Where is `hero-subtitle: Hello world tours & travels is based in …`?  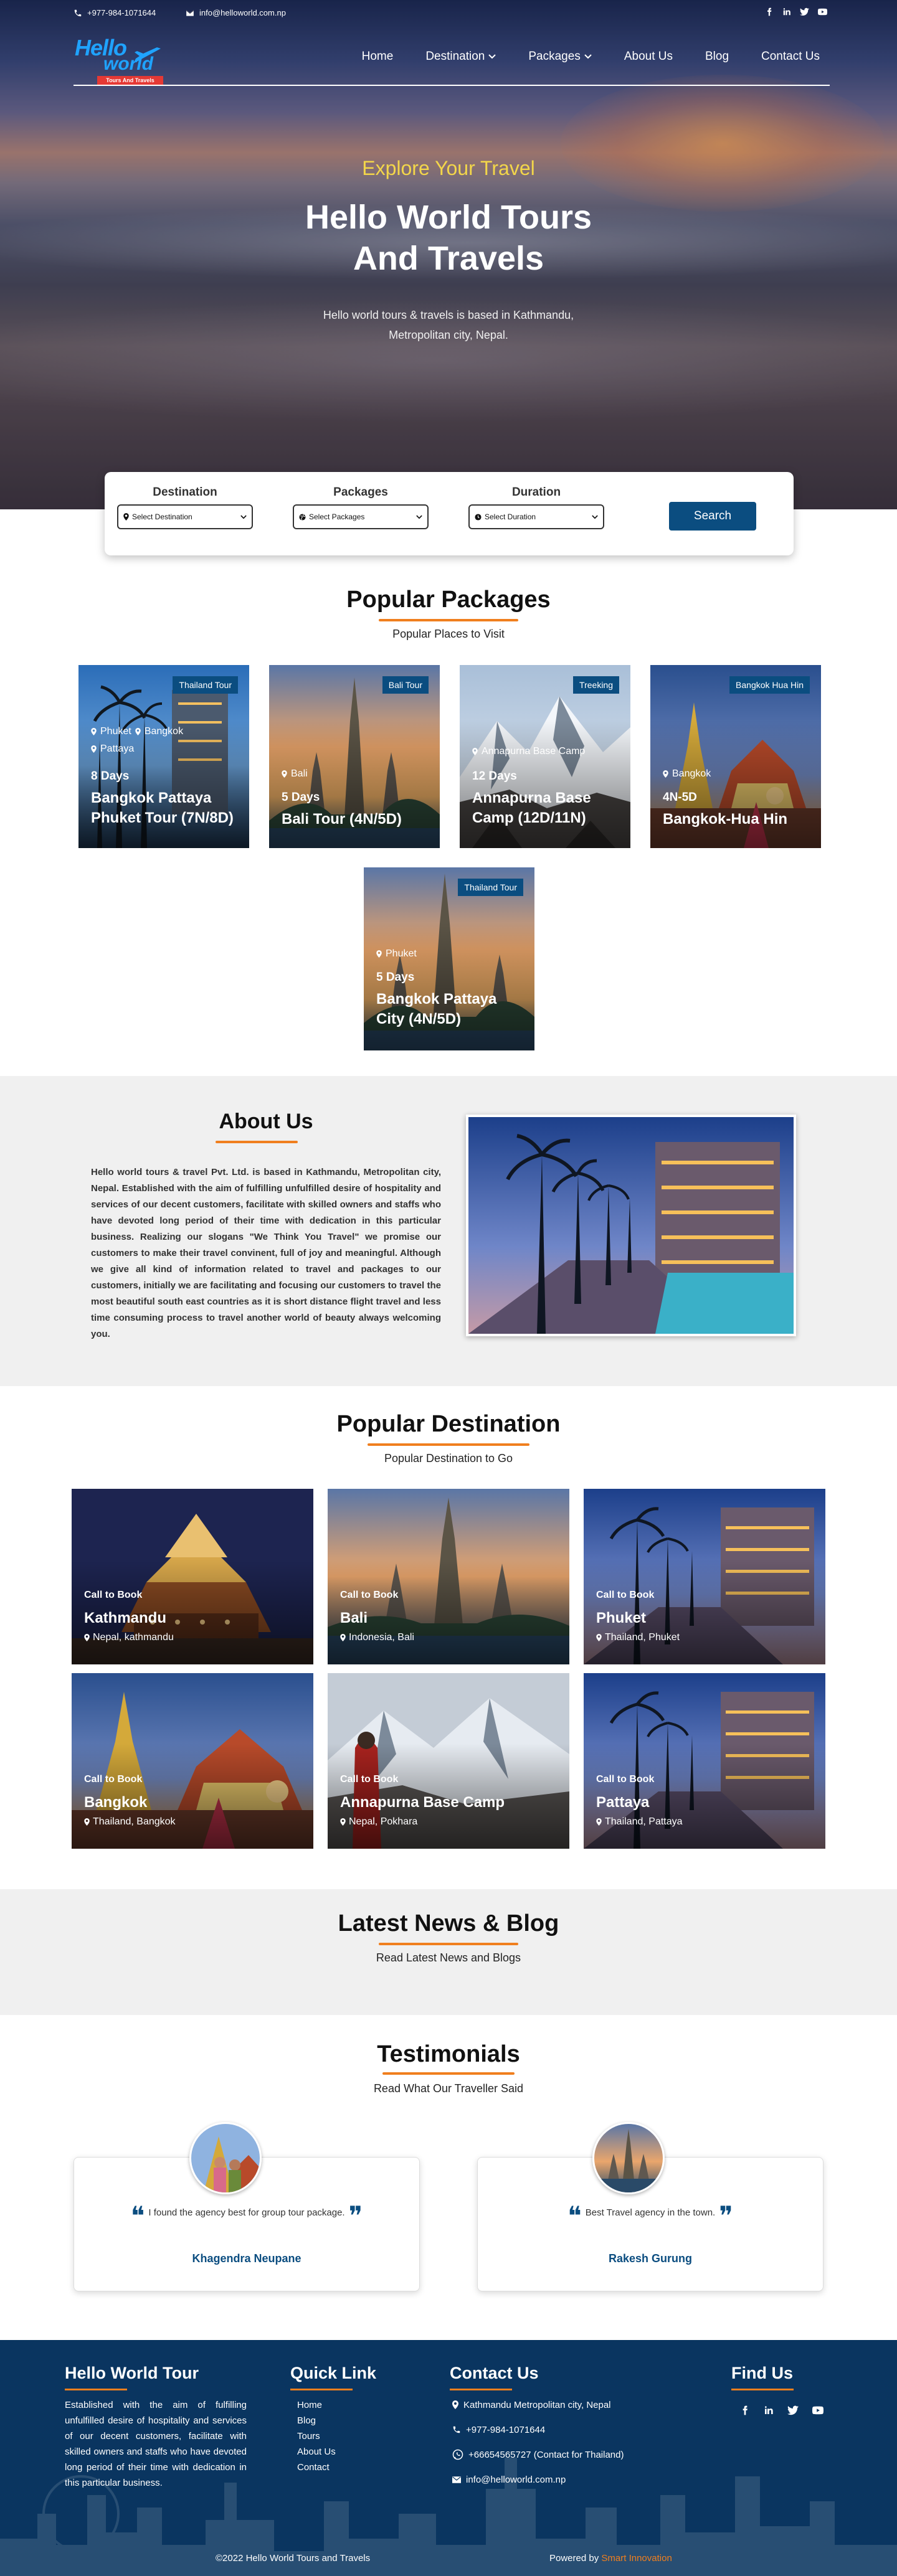 hero-subtitle: Hello world tours & travels is based in … is located at coordinates (448, 325).